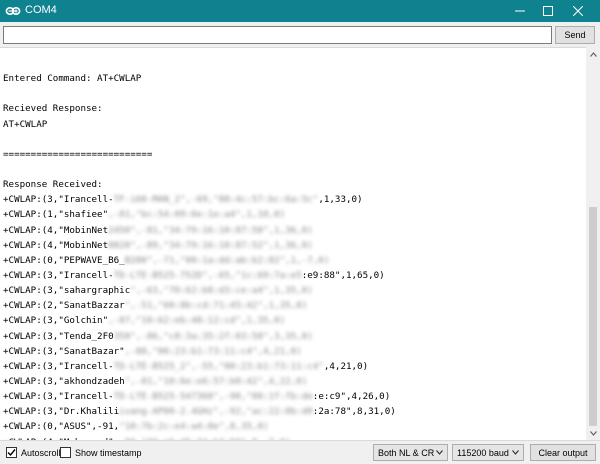 This screenshot has height=464, width=600. Describe the element at coordinates (216, 381) in the screenshot. I see `redacted-text: ",-81,"10:6e:e6:57:b0:42",4,22,0)` at that location.